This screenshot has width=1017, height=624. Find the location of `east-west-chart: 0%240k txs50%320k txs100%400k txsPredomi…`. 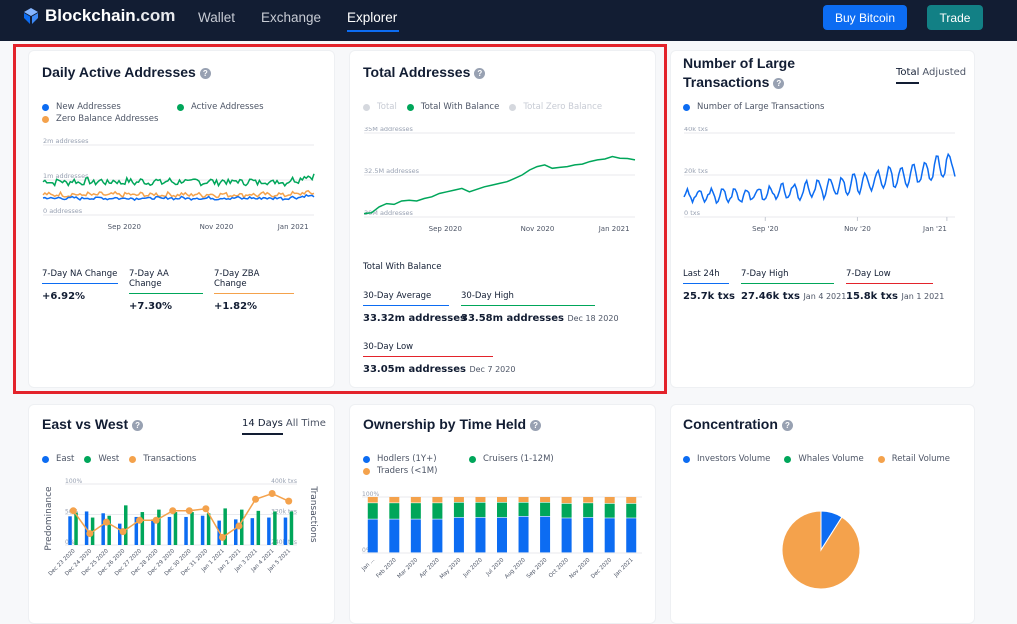

east-west-chart: 0%240k txs50%320k txs100%400k txsPredomi… is located at coordinates (184, 541).